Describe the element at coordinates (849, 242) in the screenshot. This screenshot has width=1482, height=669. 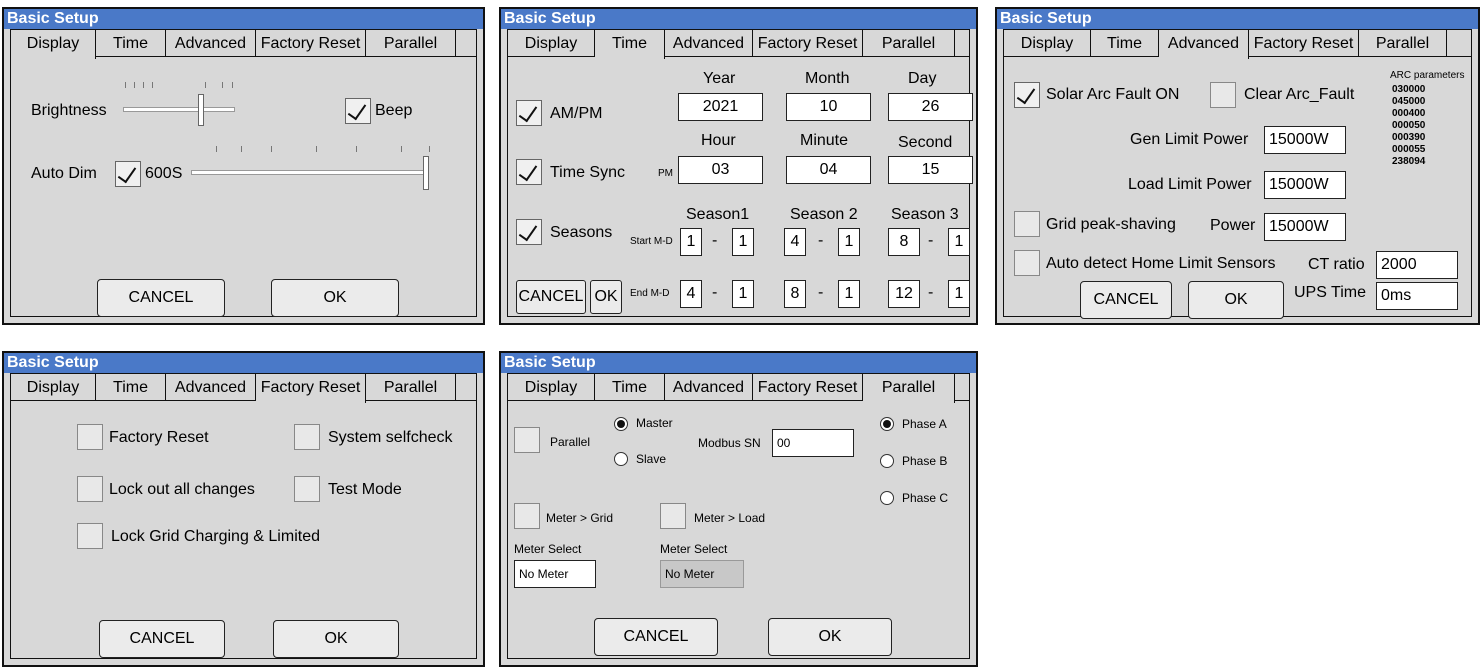
I see `season2-start-day: 1` at that location.